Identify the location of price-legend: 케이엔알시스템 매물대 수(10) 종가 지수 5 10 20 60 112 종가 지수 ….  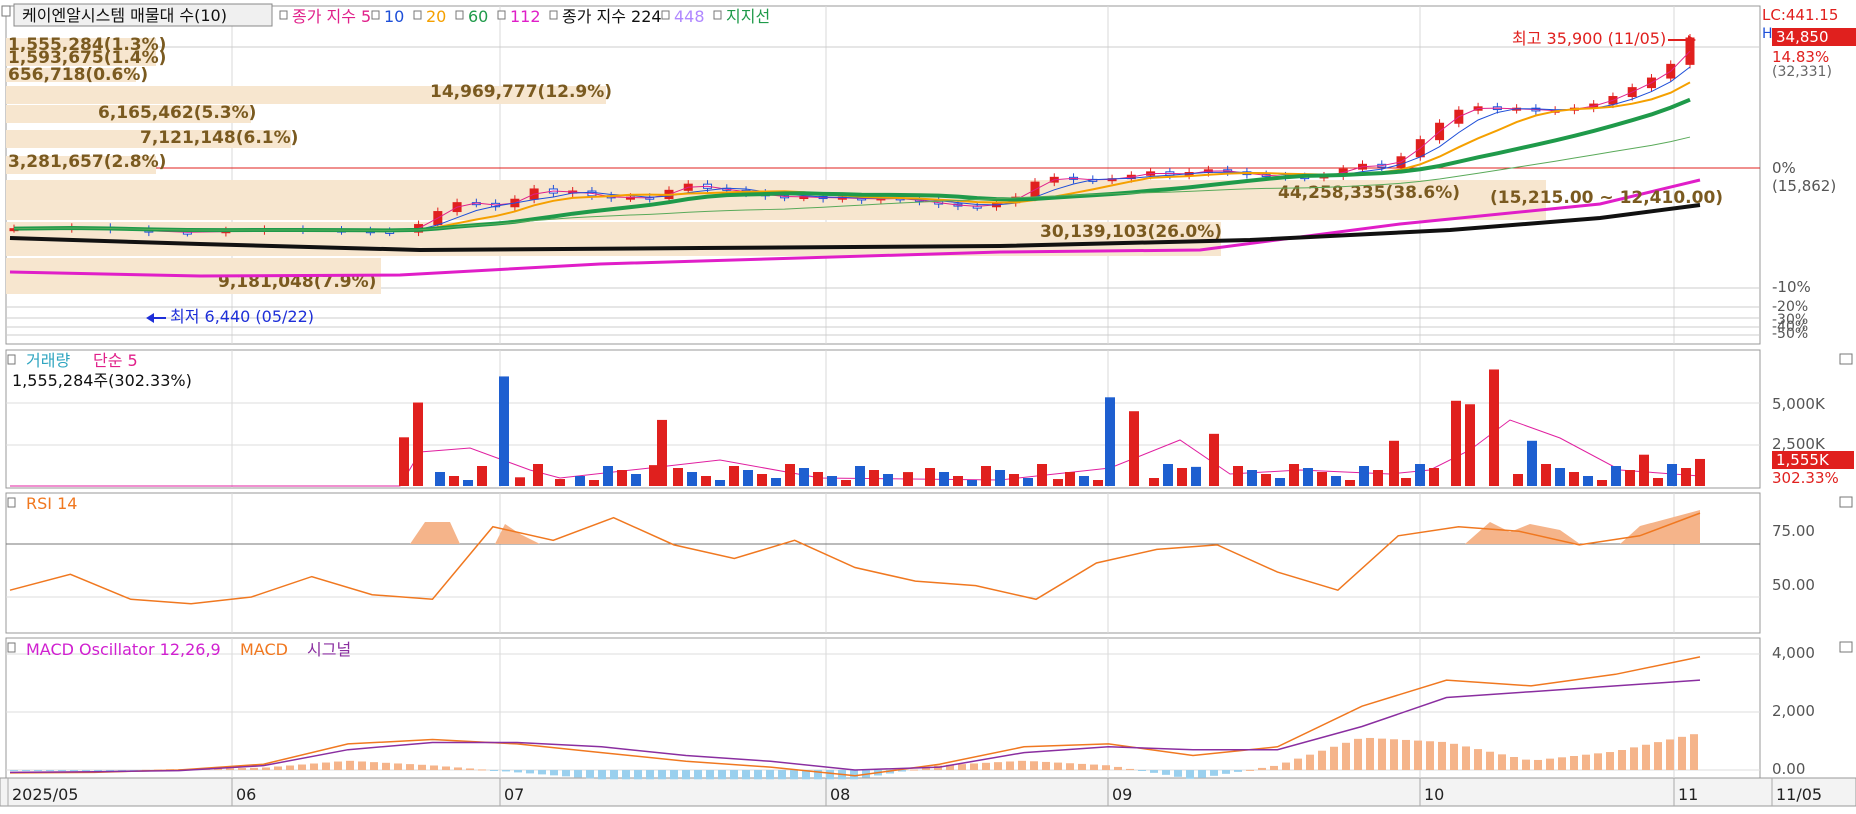
(385, 15).